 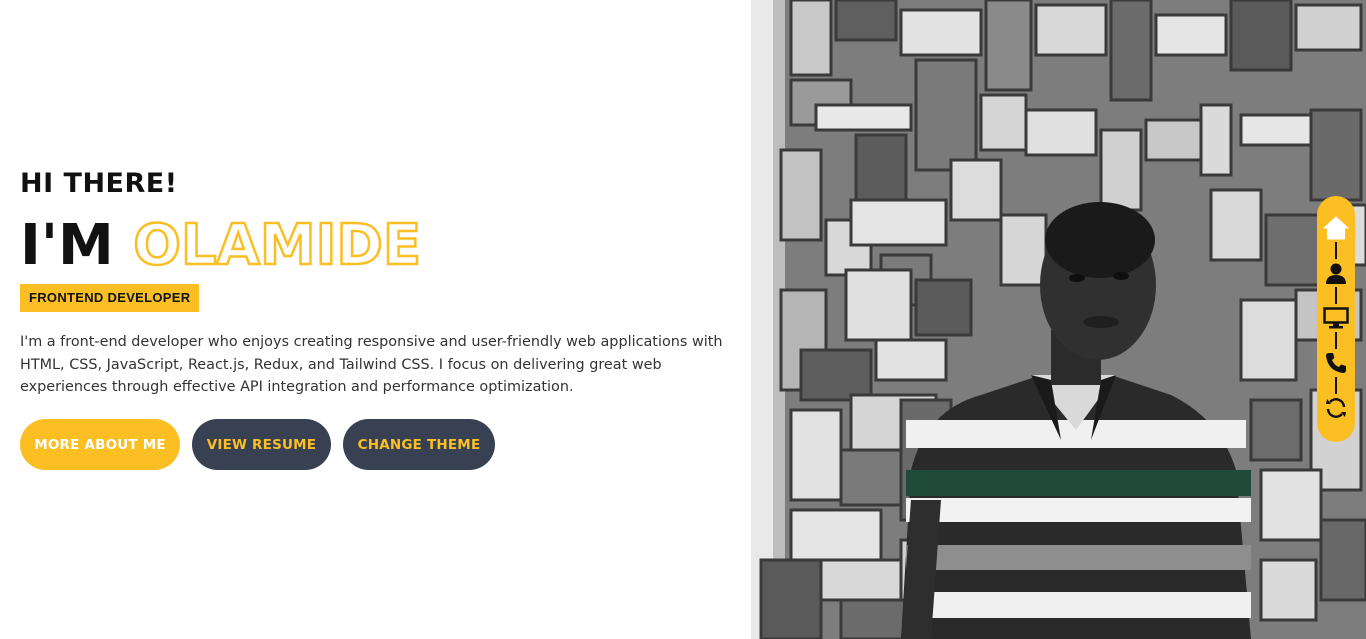 What do you see at coordinates (67, 245) in the screenshot?
I see `name-prefix: I'M` at bounding box center [67, 245].